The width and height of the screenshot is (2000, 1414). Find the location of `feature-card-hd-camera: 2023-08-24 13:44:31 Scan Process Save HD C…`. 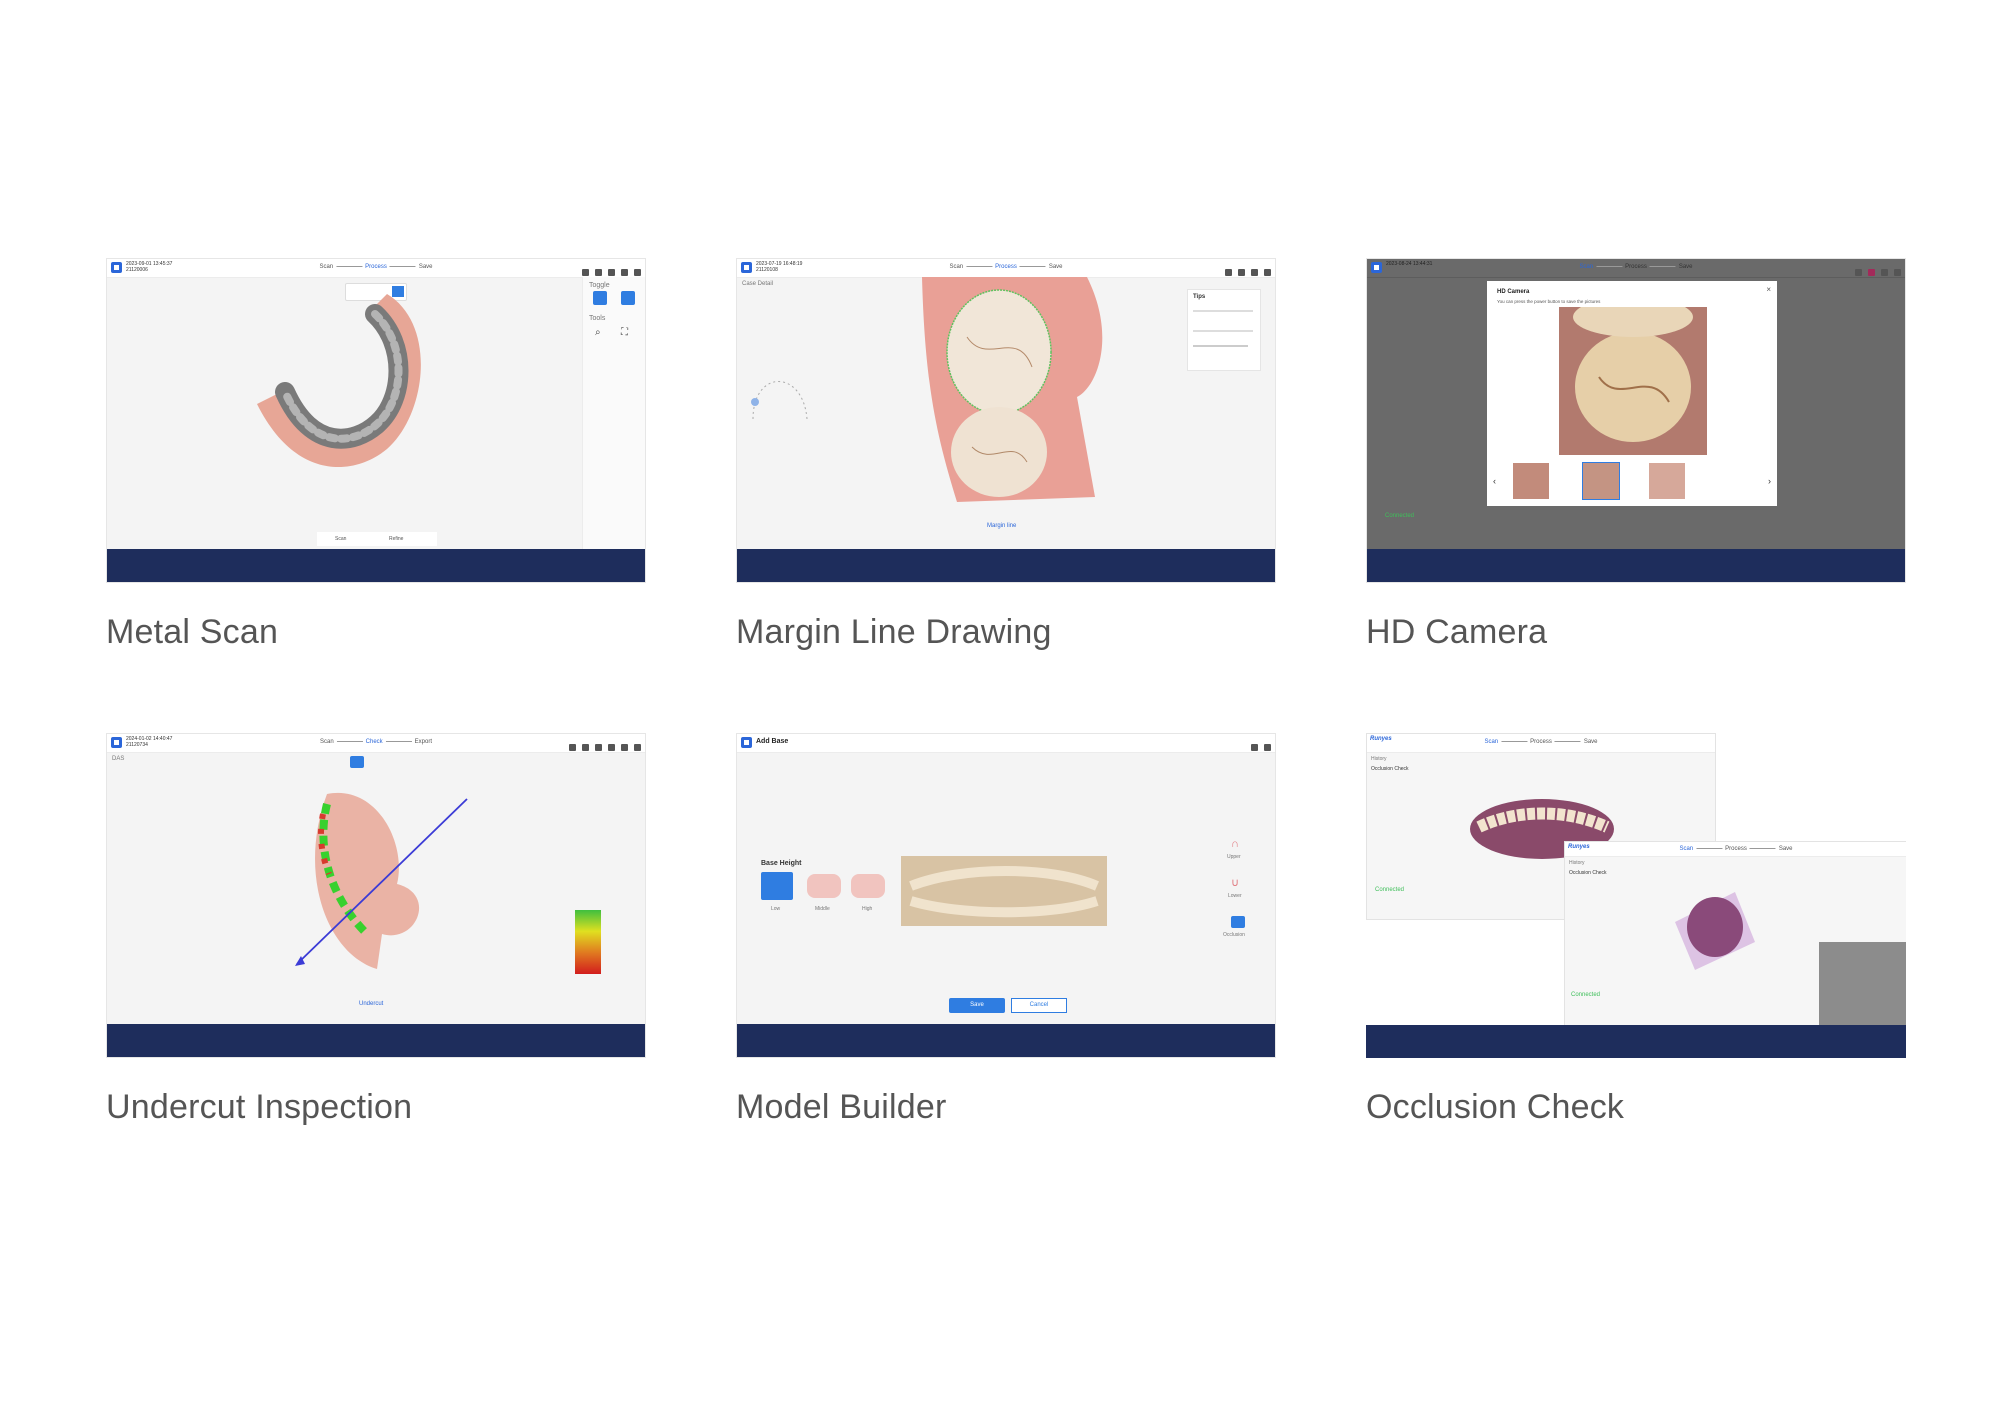

feature-card-hd-camera: 2023-08-24 13:44:31 Scan Process Save HD C… is located at coordinates (1636, 455).